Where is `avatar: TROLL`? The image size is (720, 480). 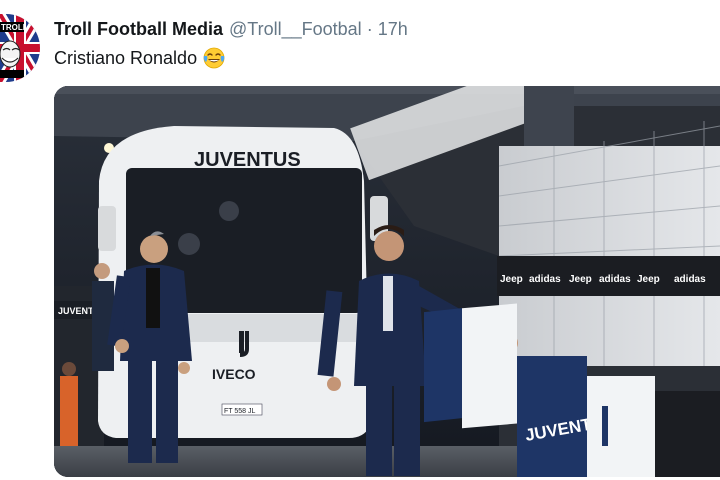
avatar: TROLL is located at coordinates (20, 48).